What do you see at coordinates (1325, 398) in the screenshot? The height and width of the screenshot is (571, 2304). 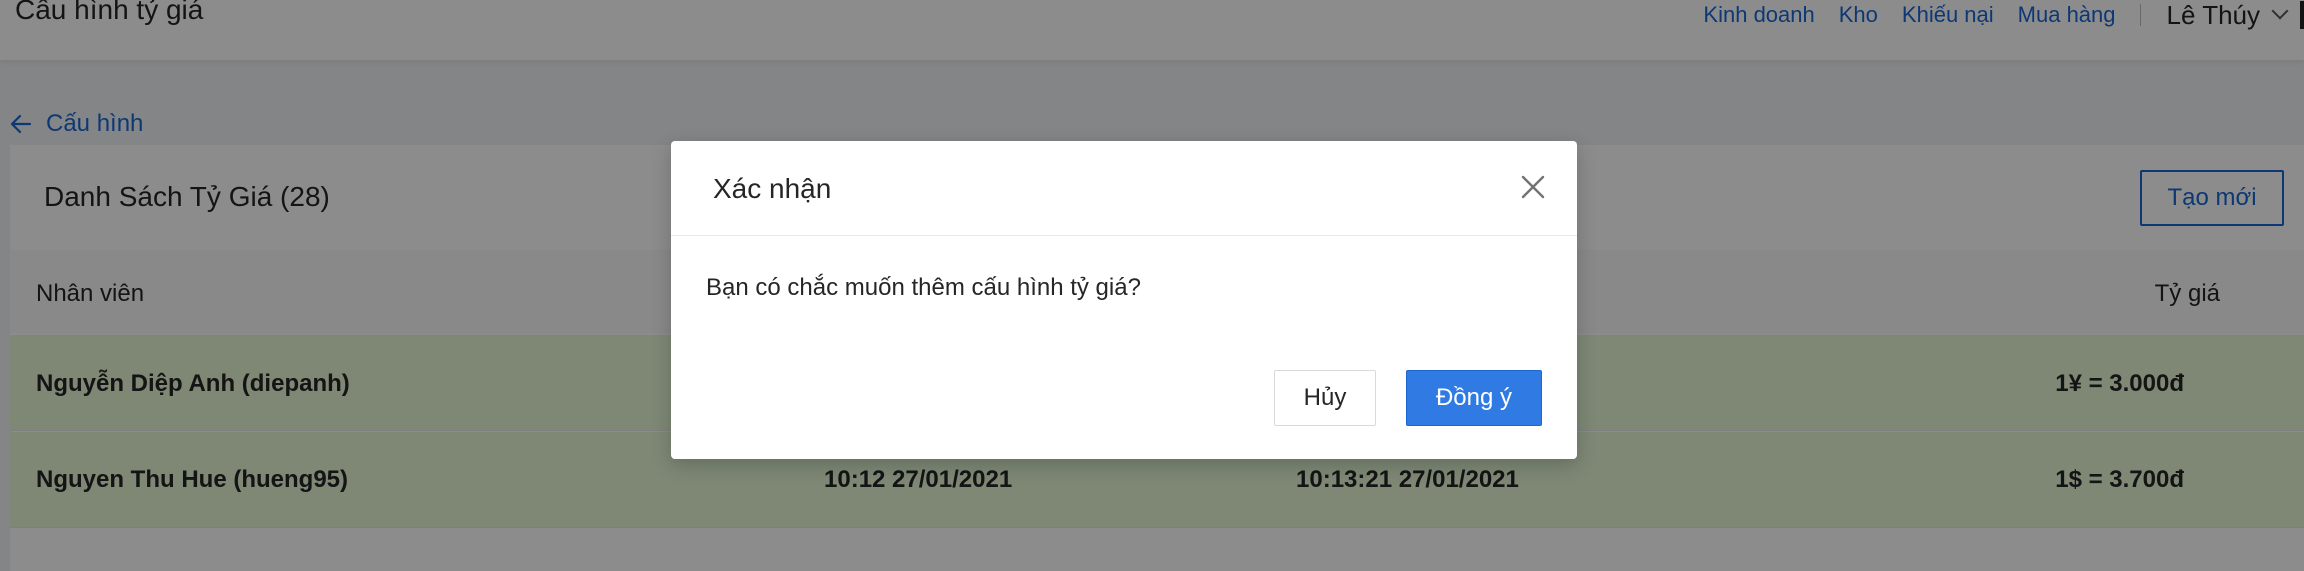 I see `cancel-button: Hủy` at bounding box center [1325, 398].